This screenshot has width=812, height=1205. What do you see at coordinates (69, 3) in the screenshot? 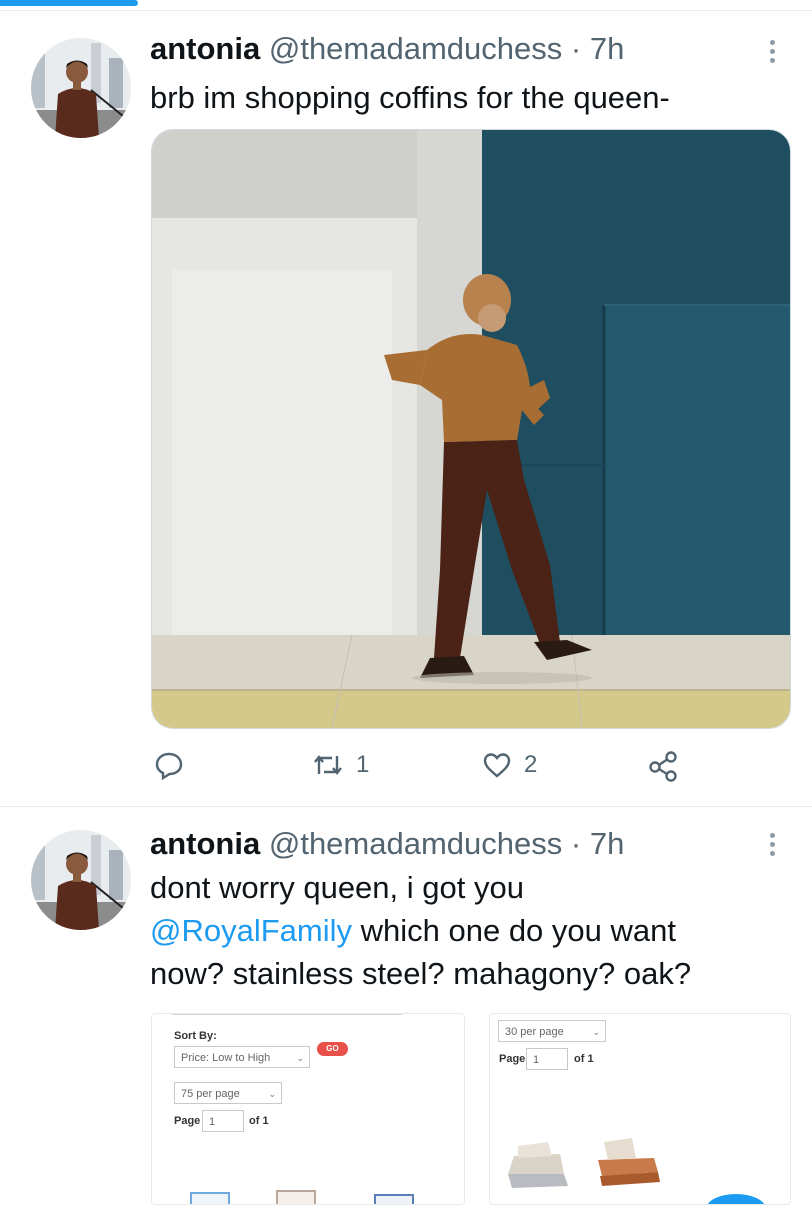
I see `active-tab-indicator` at bounding box center [69, 3].